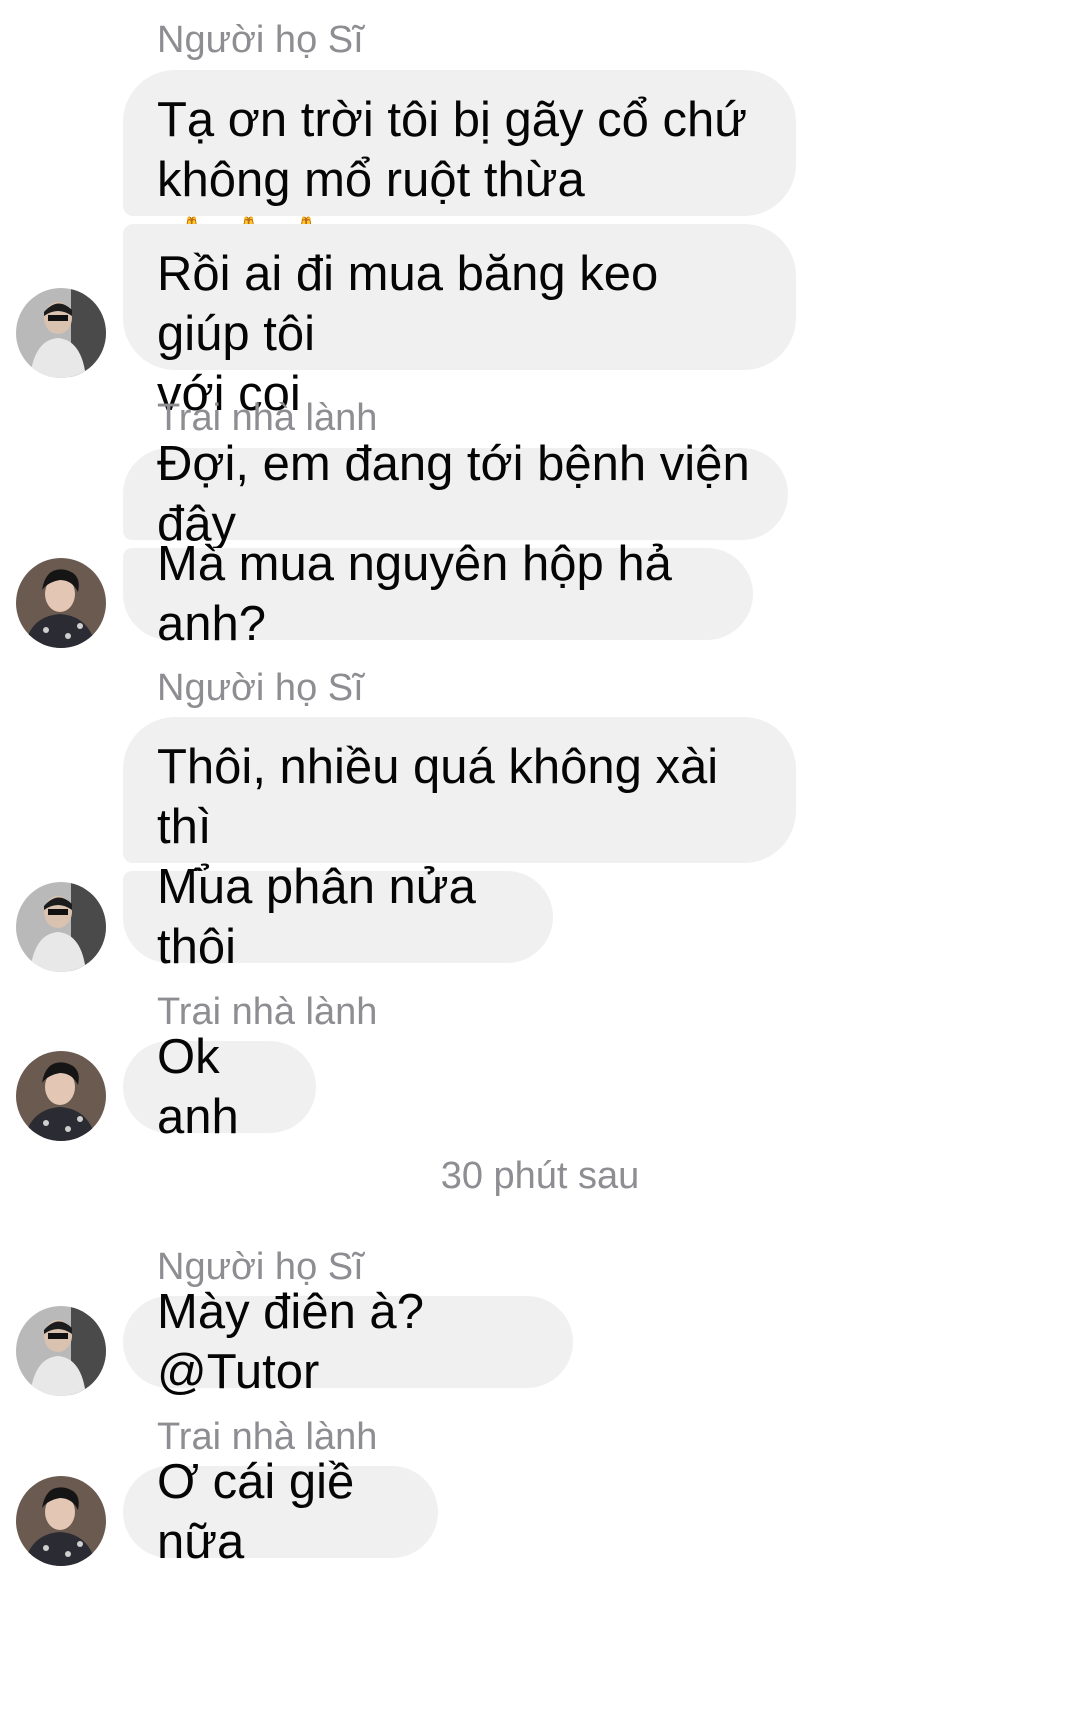 Image resolution: width=1080 pixels, height=1716 pixels. I want to click on message-bubble: Mày điên à? @Tutor, so click(348, 1342).